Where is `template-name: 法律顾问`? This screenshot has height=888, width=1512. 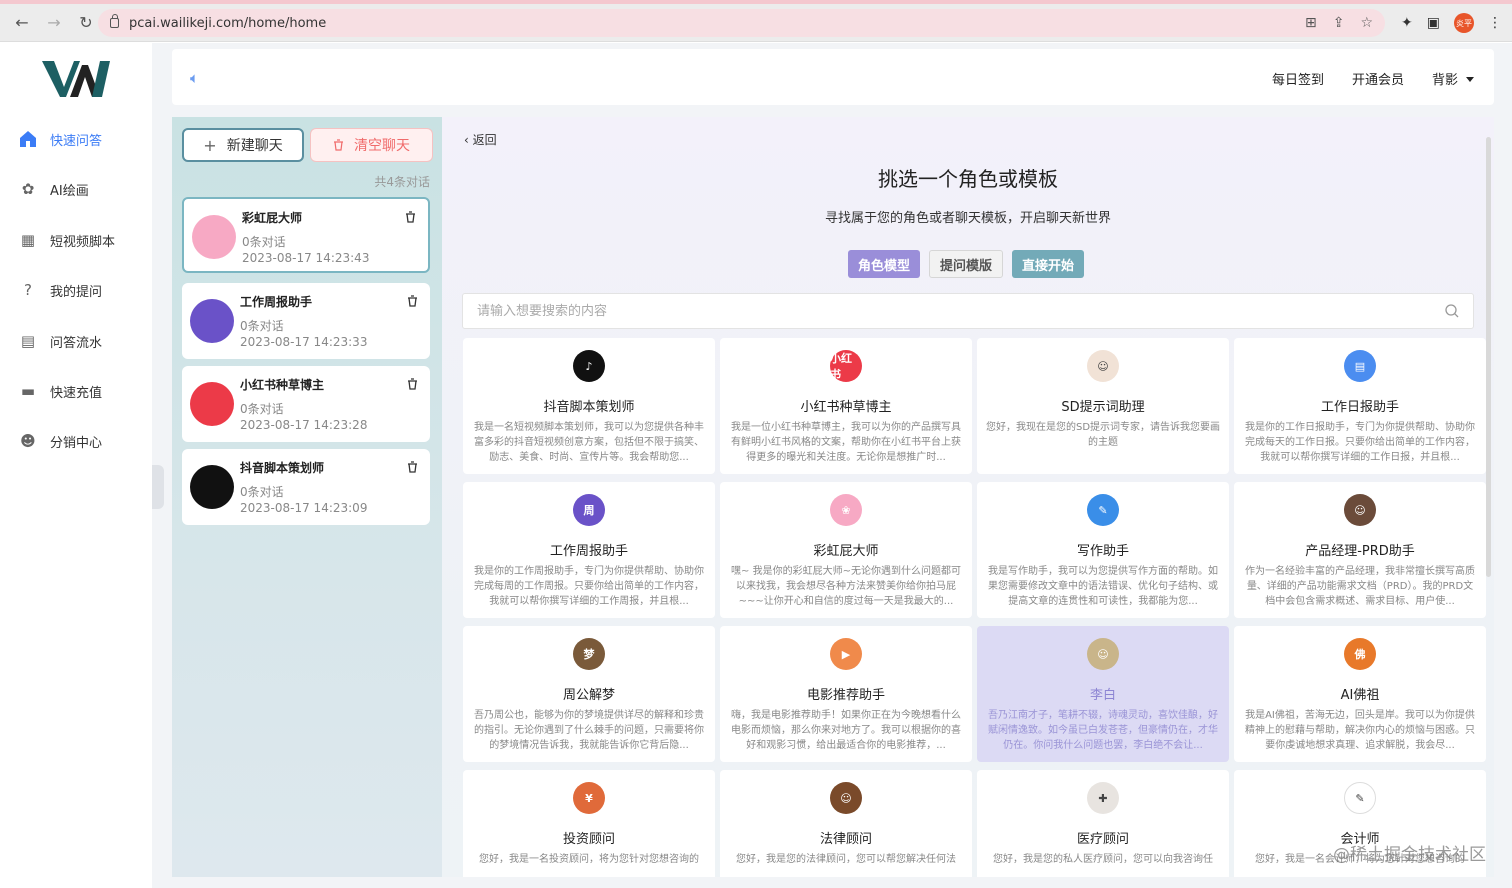
template-name: 法律顾问 is located at coordinates (845, 839).